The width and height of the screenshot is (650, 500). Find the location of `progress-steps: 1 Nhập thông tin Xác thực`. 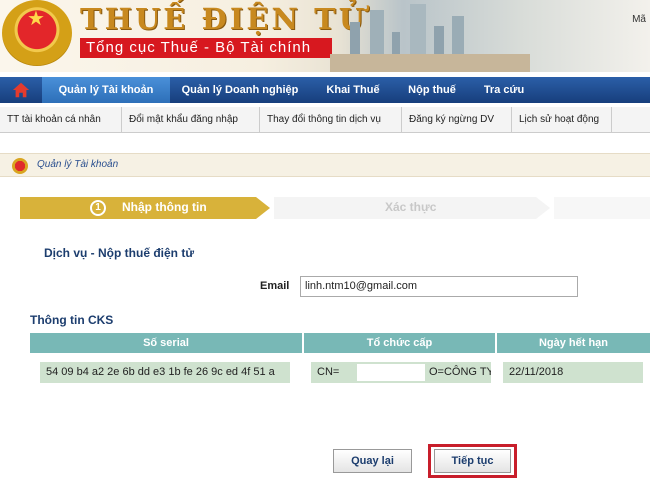

progress-steps: 1 Nhập thông tin Xác thực is located at coordinates (335, 208).